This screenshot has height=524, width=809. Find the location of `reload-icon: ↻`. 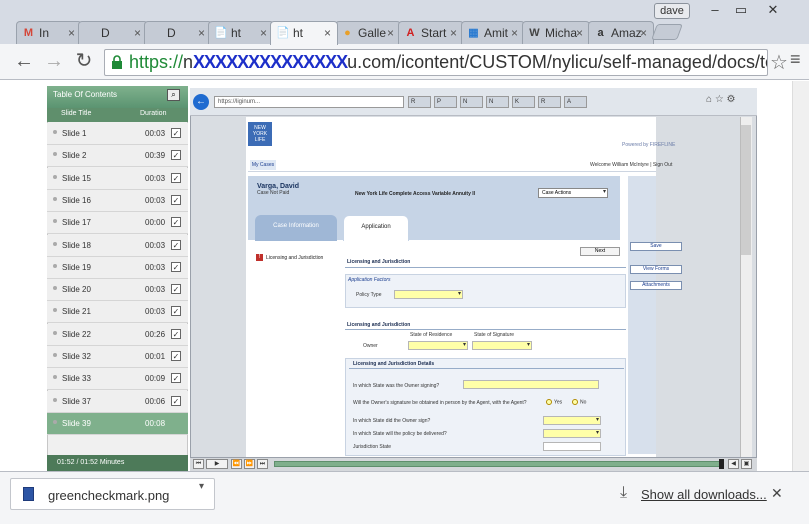

reload-icon: ↻ is located at coordinates (84, 62).